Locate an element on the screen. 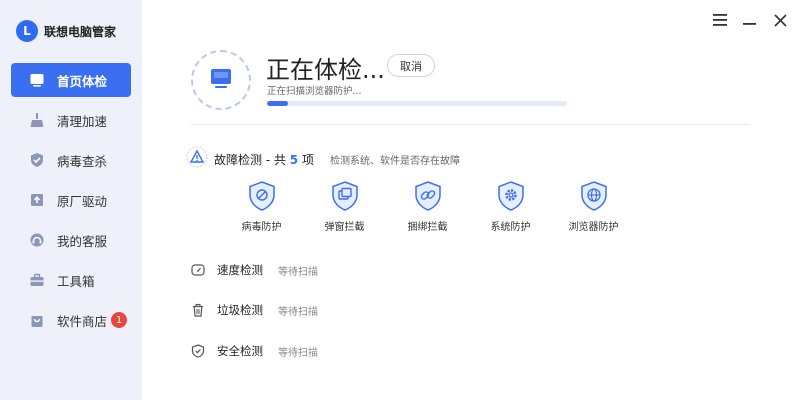 The image size is (800, 400). task-row-security-check: 安全检测 等待扫描 is located at coordinates (254, 351).